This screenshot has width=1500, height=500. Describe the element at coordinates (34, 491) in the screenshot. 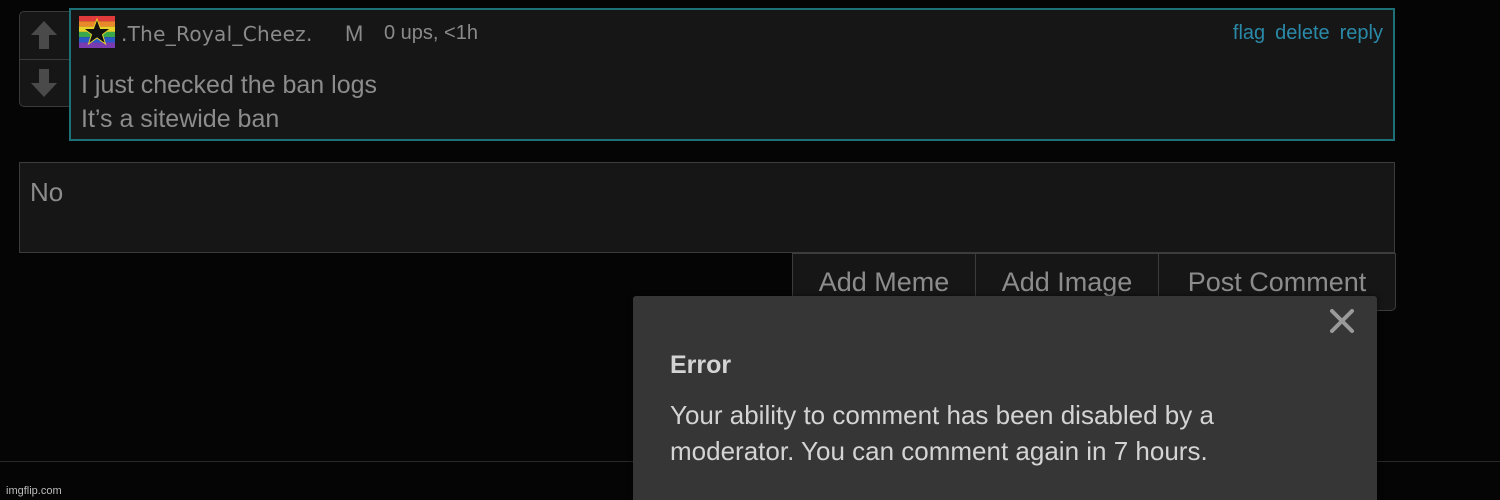

I see `watermark: imgflip.com` at that location.